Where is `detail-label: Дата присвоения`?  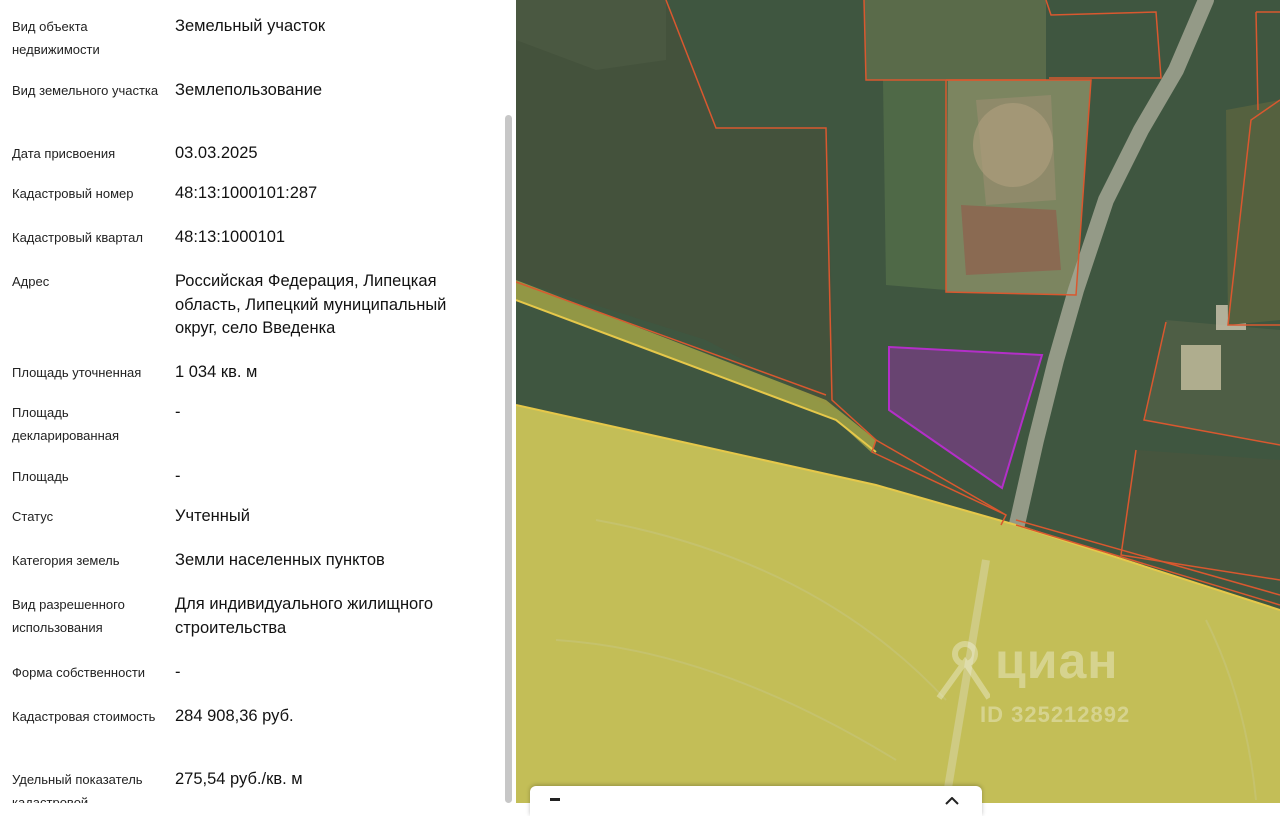
detail-label: Дата присвоения is located at coordinates (64, 153).